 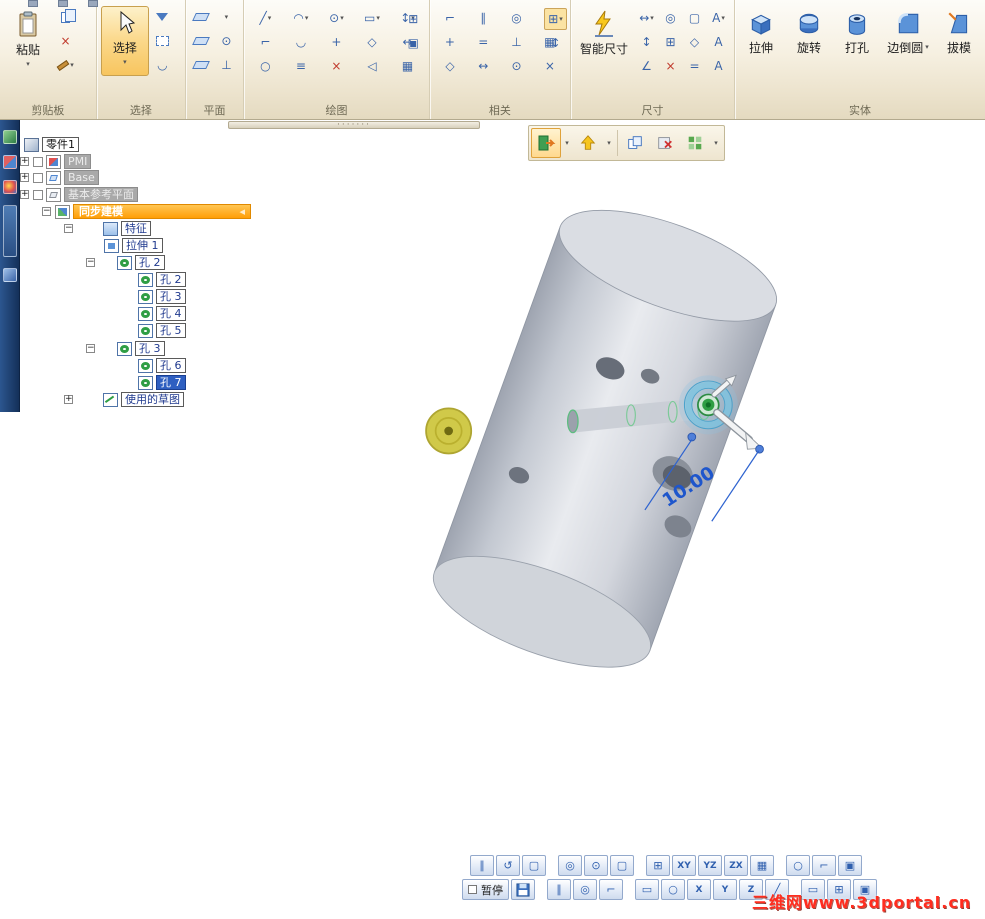 What do you see at coordinates (265, 66) in the screenshot?
I see `circle-tool-button: ○` at bounding box center [265, 66].